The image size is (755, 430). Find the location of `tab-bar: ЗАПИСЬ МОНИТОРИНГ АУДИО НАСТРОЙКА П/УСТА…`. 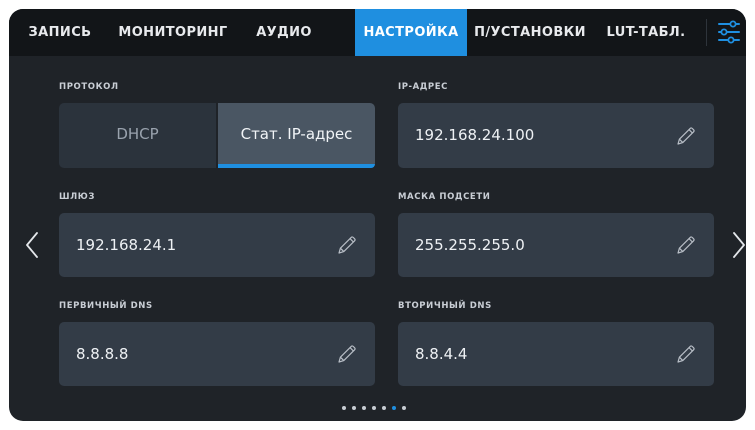

tab-bar: ЗАПИСЬ МОНИТОРИНГ АУДИО НАСТРОЙКА П/УСТА… is located at coordinates (377, 32).